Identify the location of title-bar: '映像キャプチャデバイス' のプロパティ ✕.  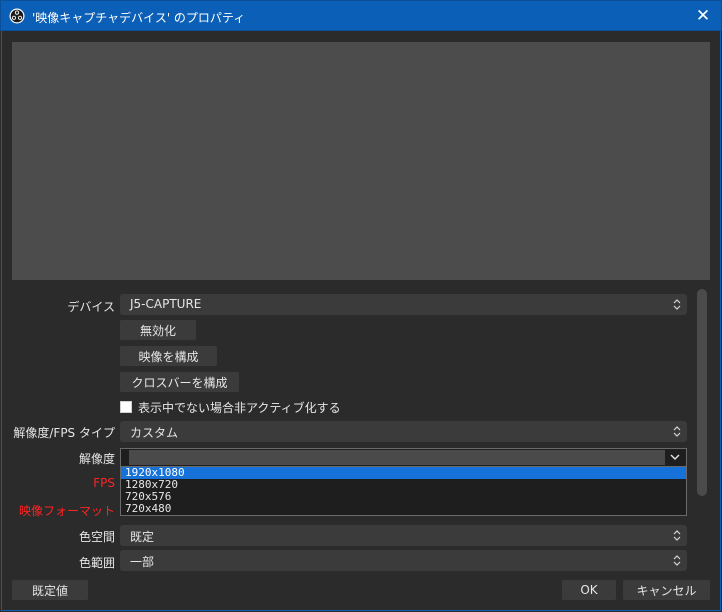
(361, 15).